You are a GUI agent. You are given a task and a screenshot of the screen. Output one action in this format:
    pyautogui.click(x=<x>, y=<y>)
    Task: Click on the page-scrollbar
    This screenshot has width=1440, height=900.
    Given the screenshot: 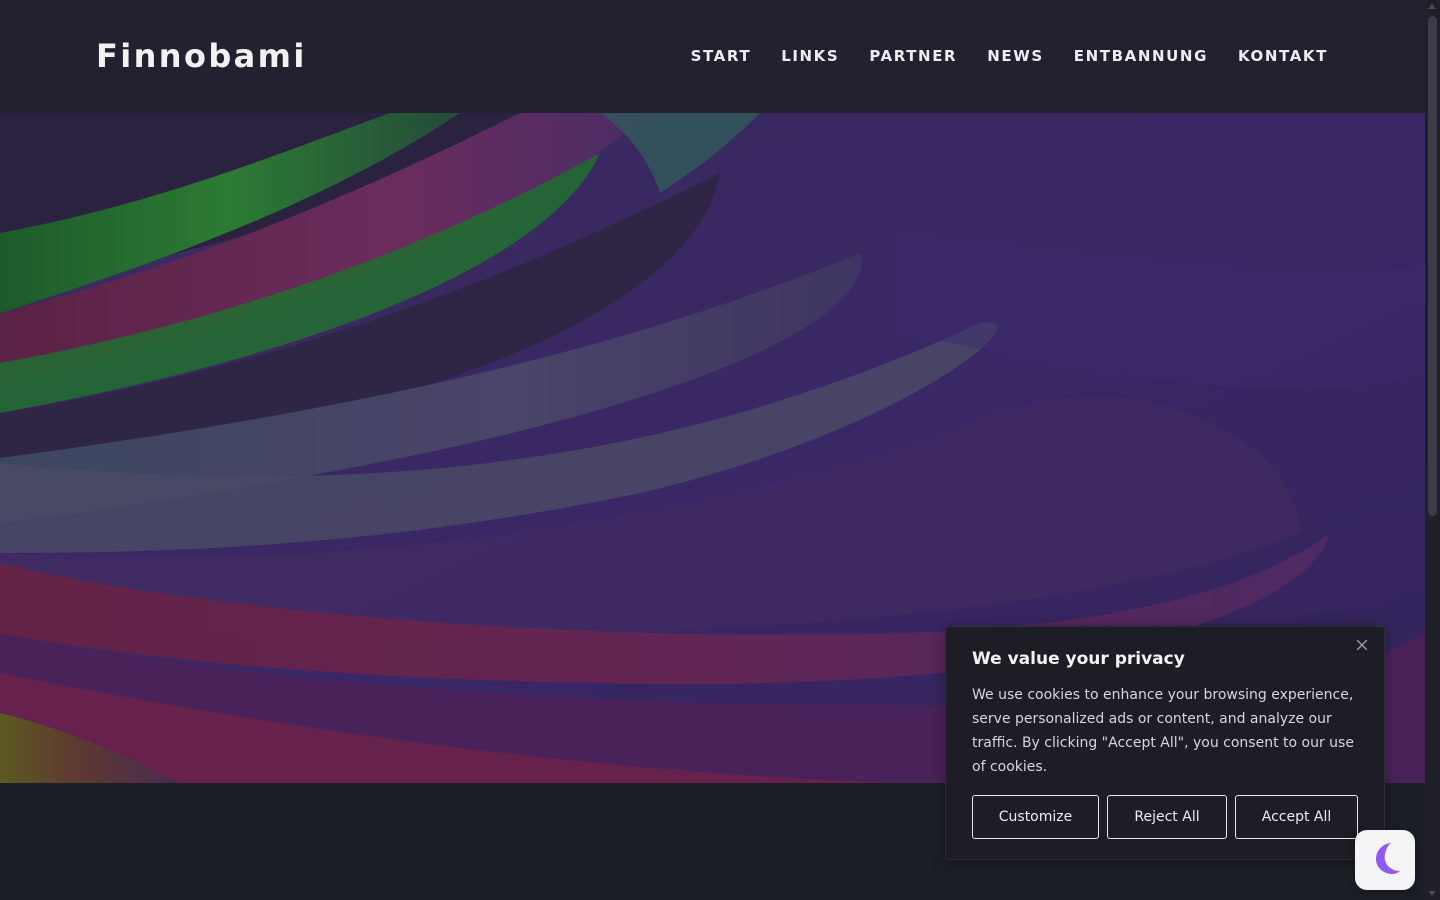 What is the action you would take?
    pyautogui.click(x=1432, y=450)
    